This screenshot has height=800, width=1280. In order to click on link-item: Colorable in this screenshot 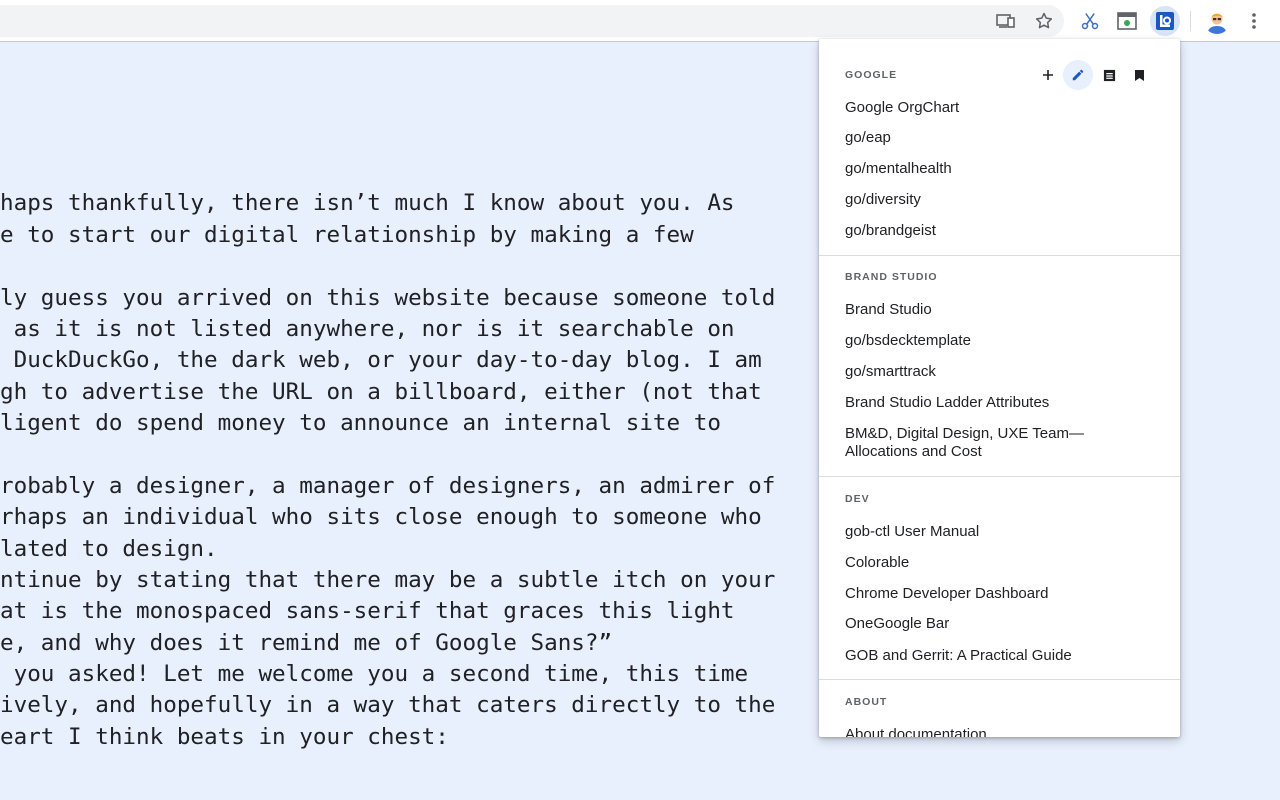, I will do `click(995, 563)`.